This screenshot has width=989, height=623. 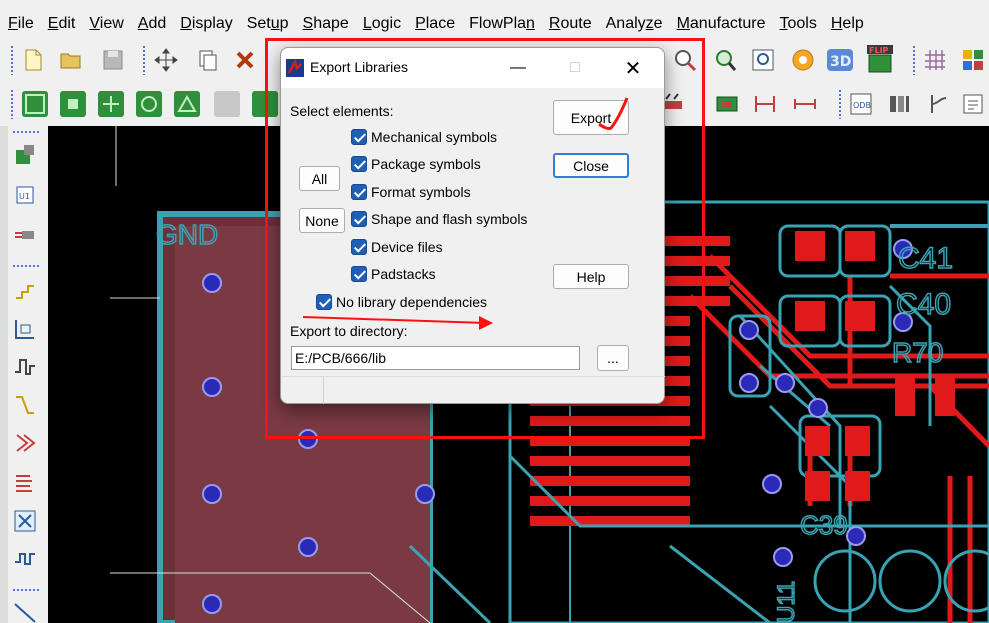 What do you see at coordinates (625, 23) in the screenshot?
I see `menu-analyze-label-a: Analy` at bounding box center [625, 23].